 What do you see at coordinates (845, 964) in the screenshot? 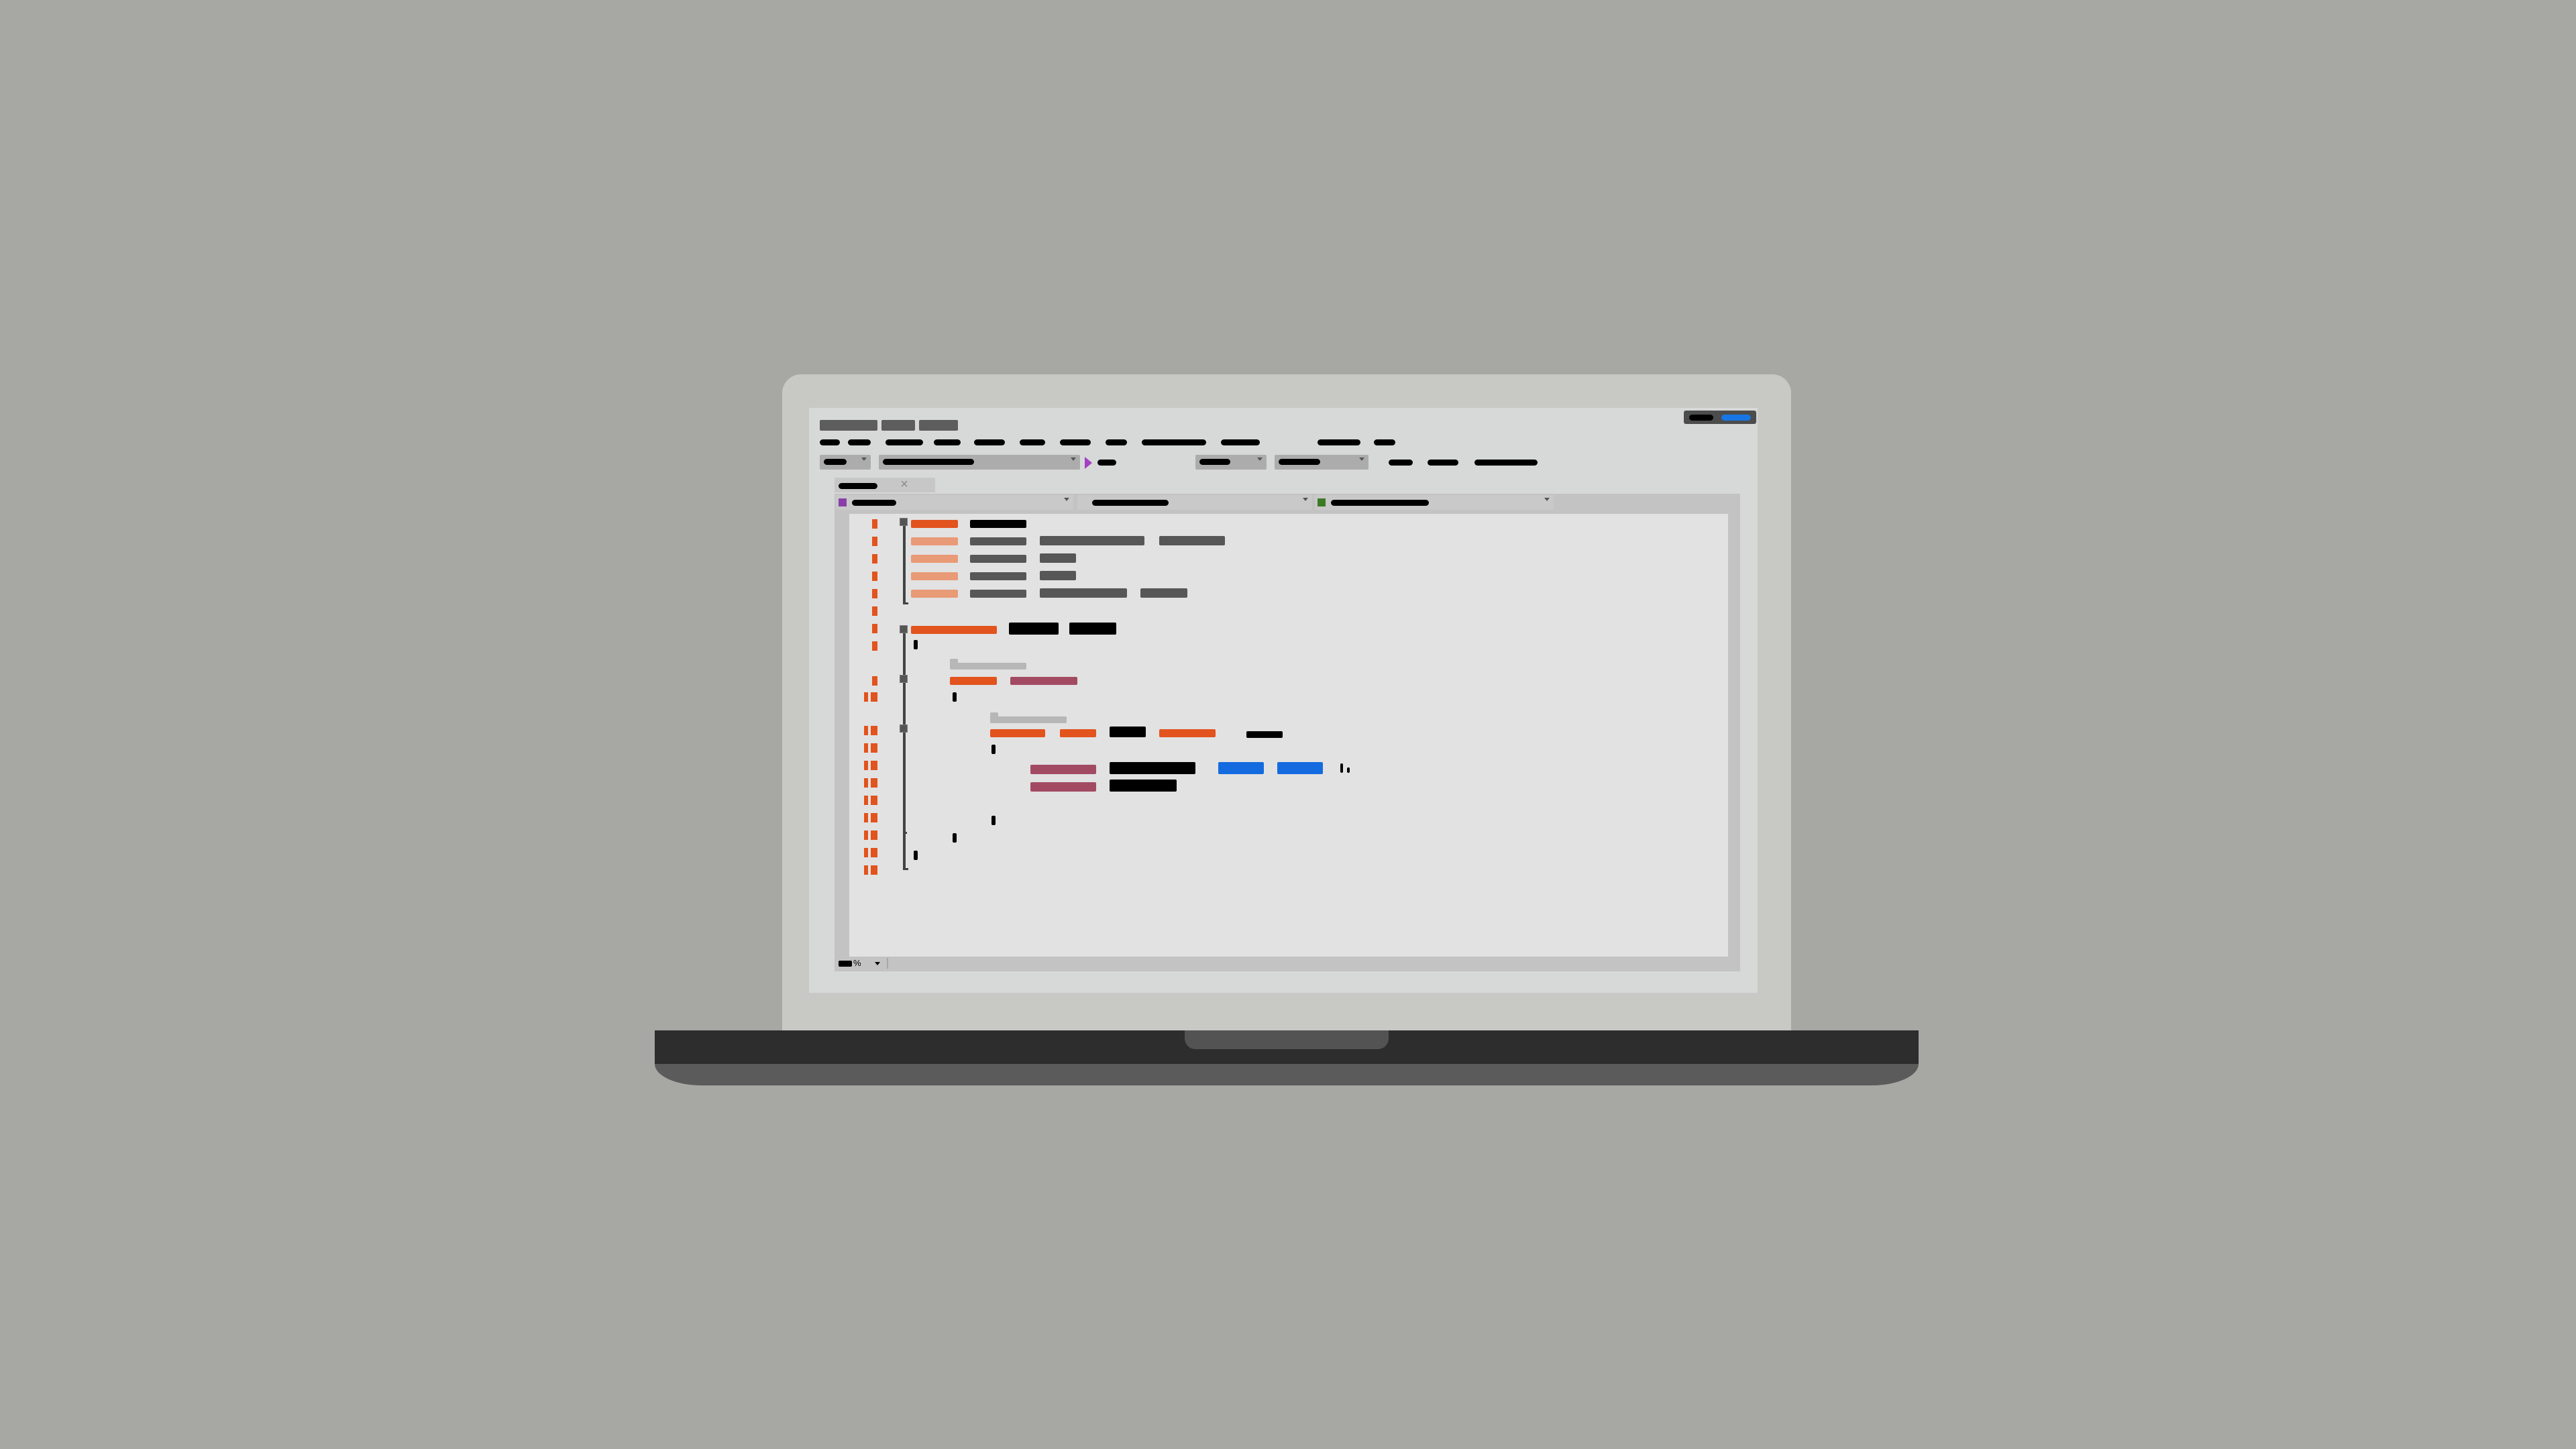
I see `zoom-level` at bounding box center [845, 964].